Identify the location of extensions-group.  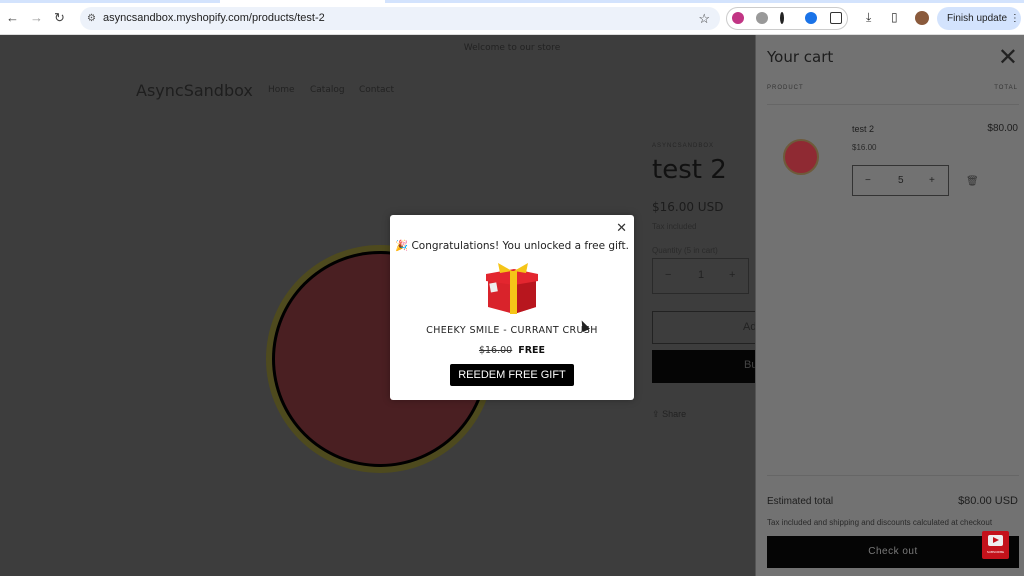
(787, 18).